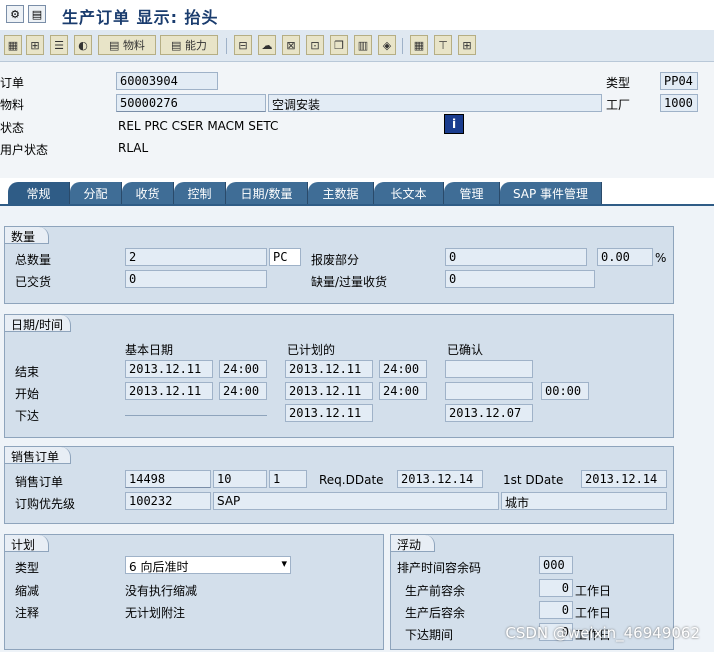 The image size is (714, 652). I want to click on order-field: 60003904, so click(167, 81).